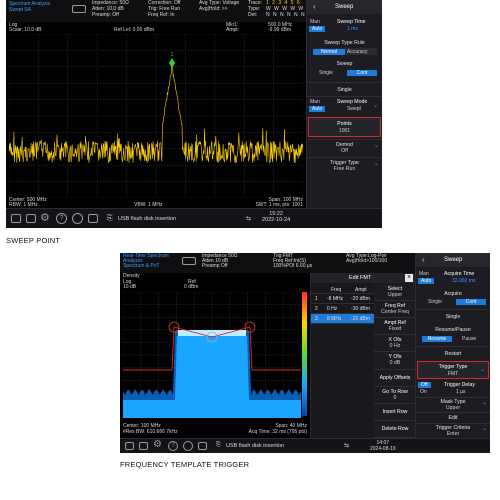  What do you see at coordinates (459, 385) in the screenshot?
I see `trigger-delay-button: Trigger Delay` at bounding box center [459, 385].